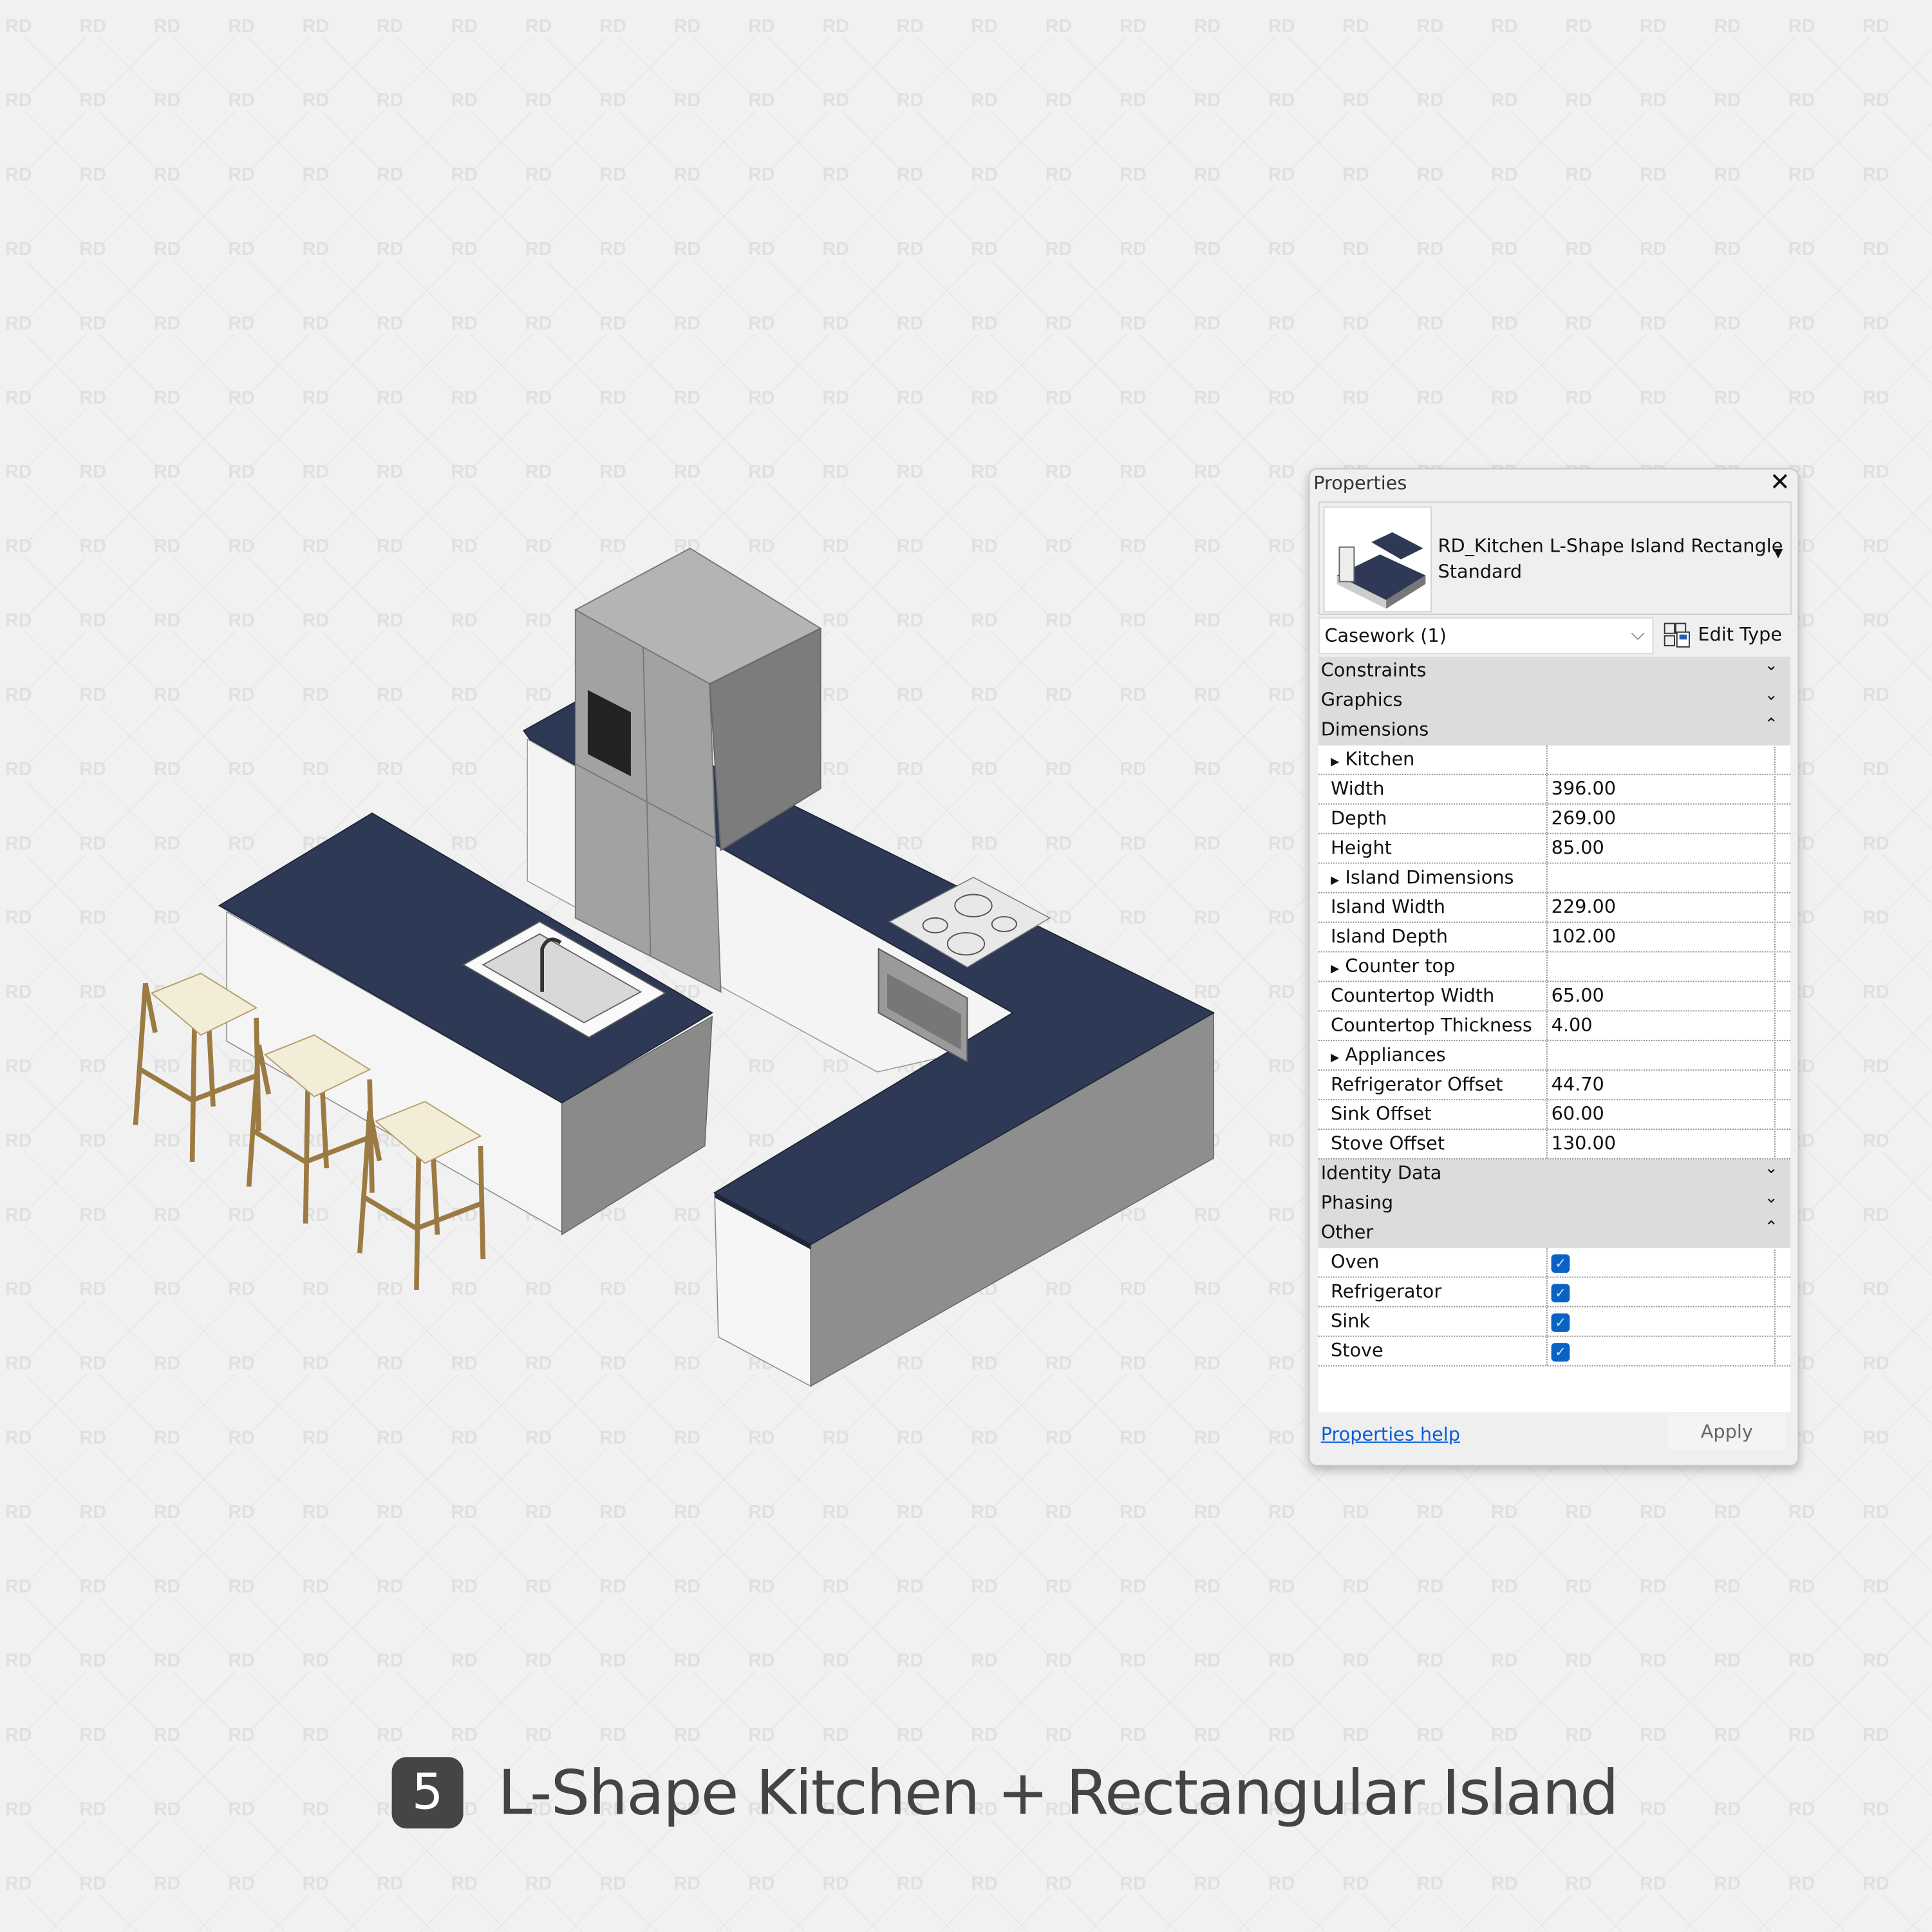  I want to click on category-phasing: Phasing ⌄, so click(1554, 1203).